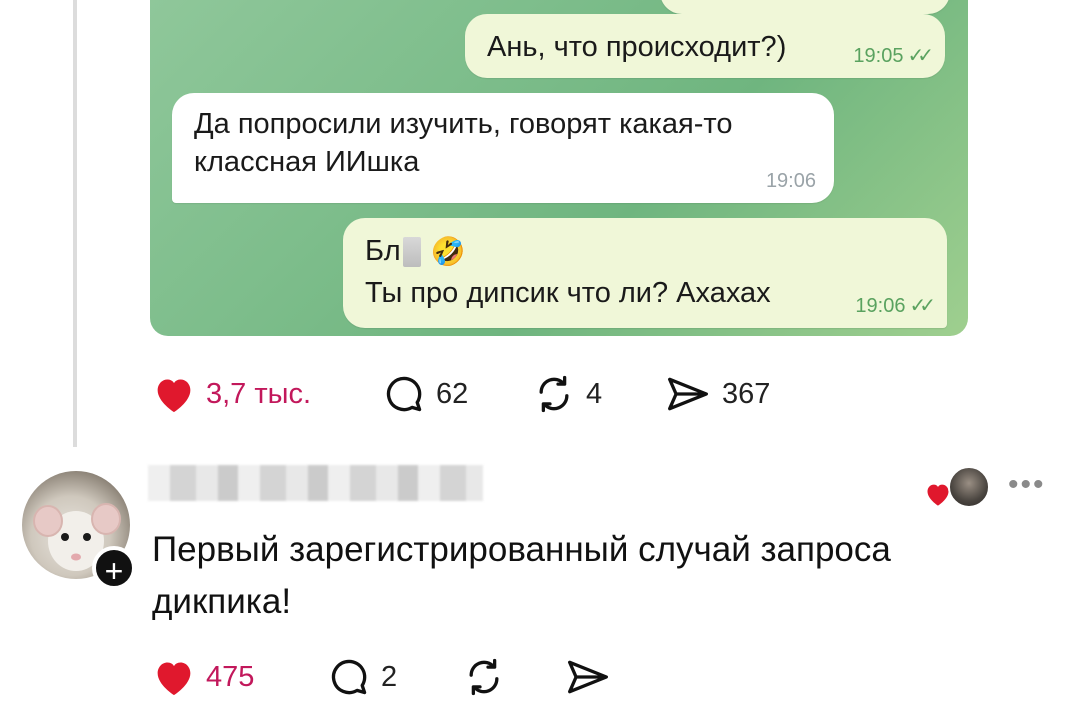 The image size is (1080, 727). Describe the element at coordinates (230, 676) in the screenshot. I see `like-count: 475` at that location.